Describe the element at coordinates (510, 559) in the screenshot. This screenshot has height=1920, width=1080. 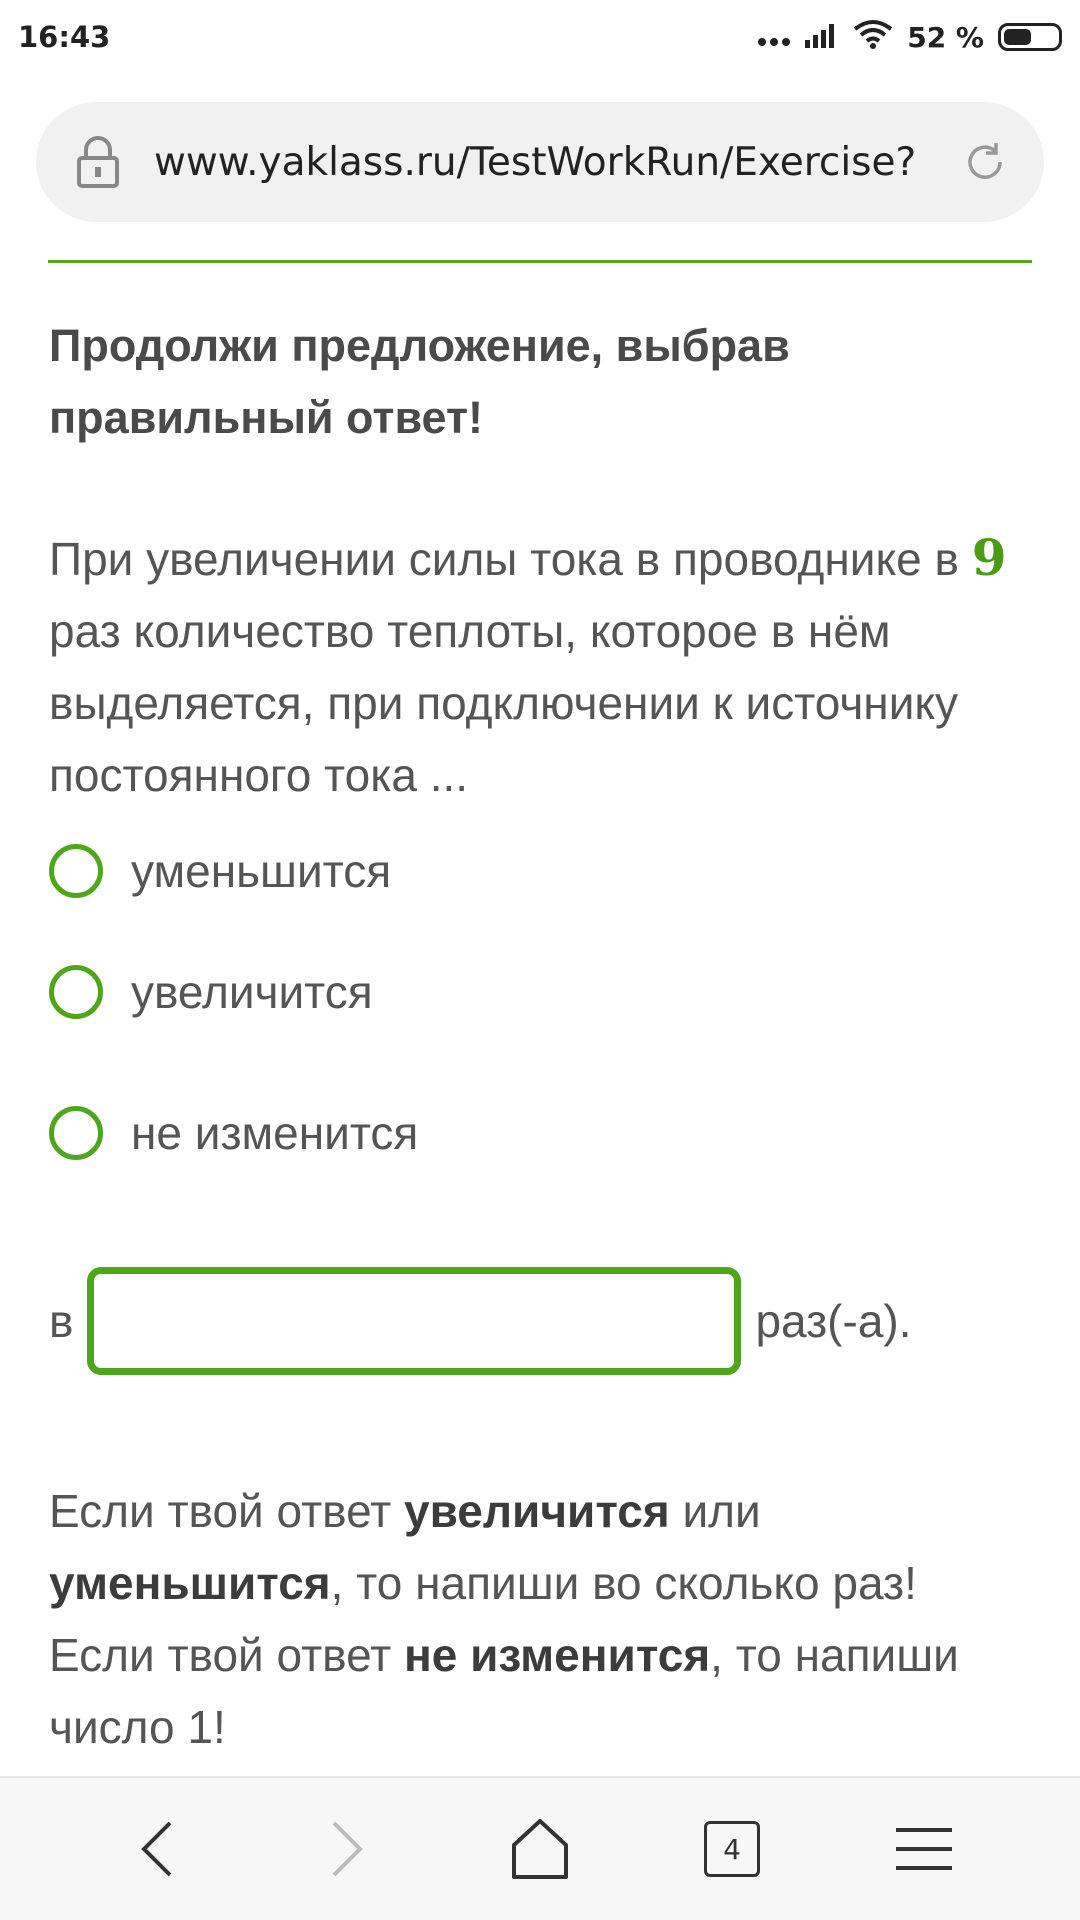
I see `question-part-1: При увеличении силы тока в проводнике в` at that location.